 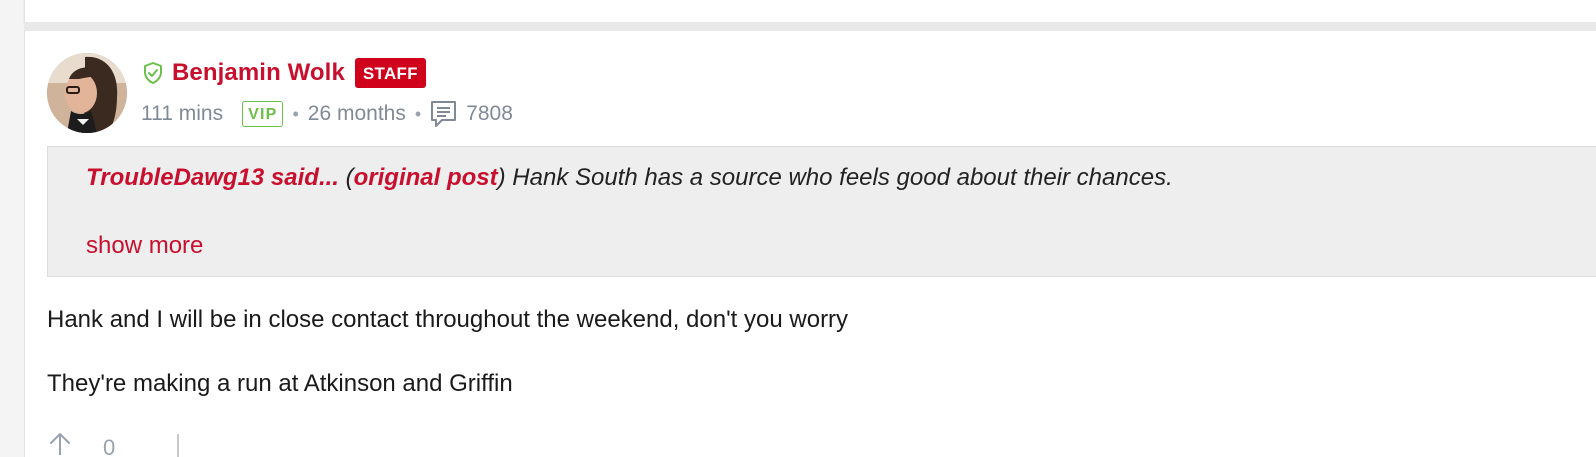 What do you see at coordinates (263, 114) in the screenshot?
I see `vip-badge: VIP` at bounding box center [263, 114].